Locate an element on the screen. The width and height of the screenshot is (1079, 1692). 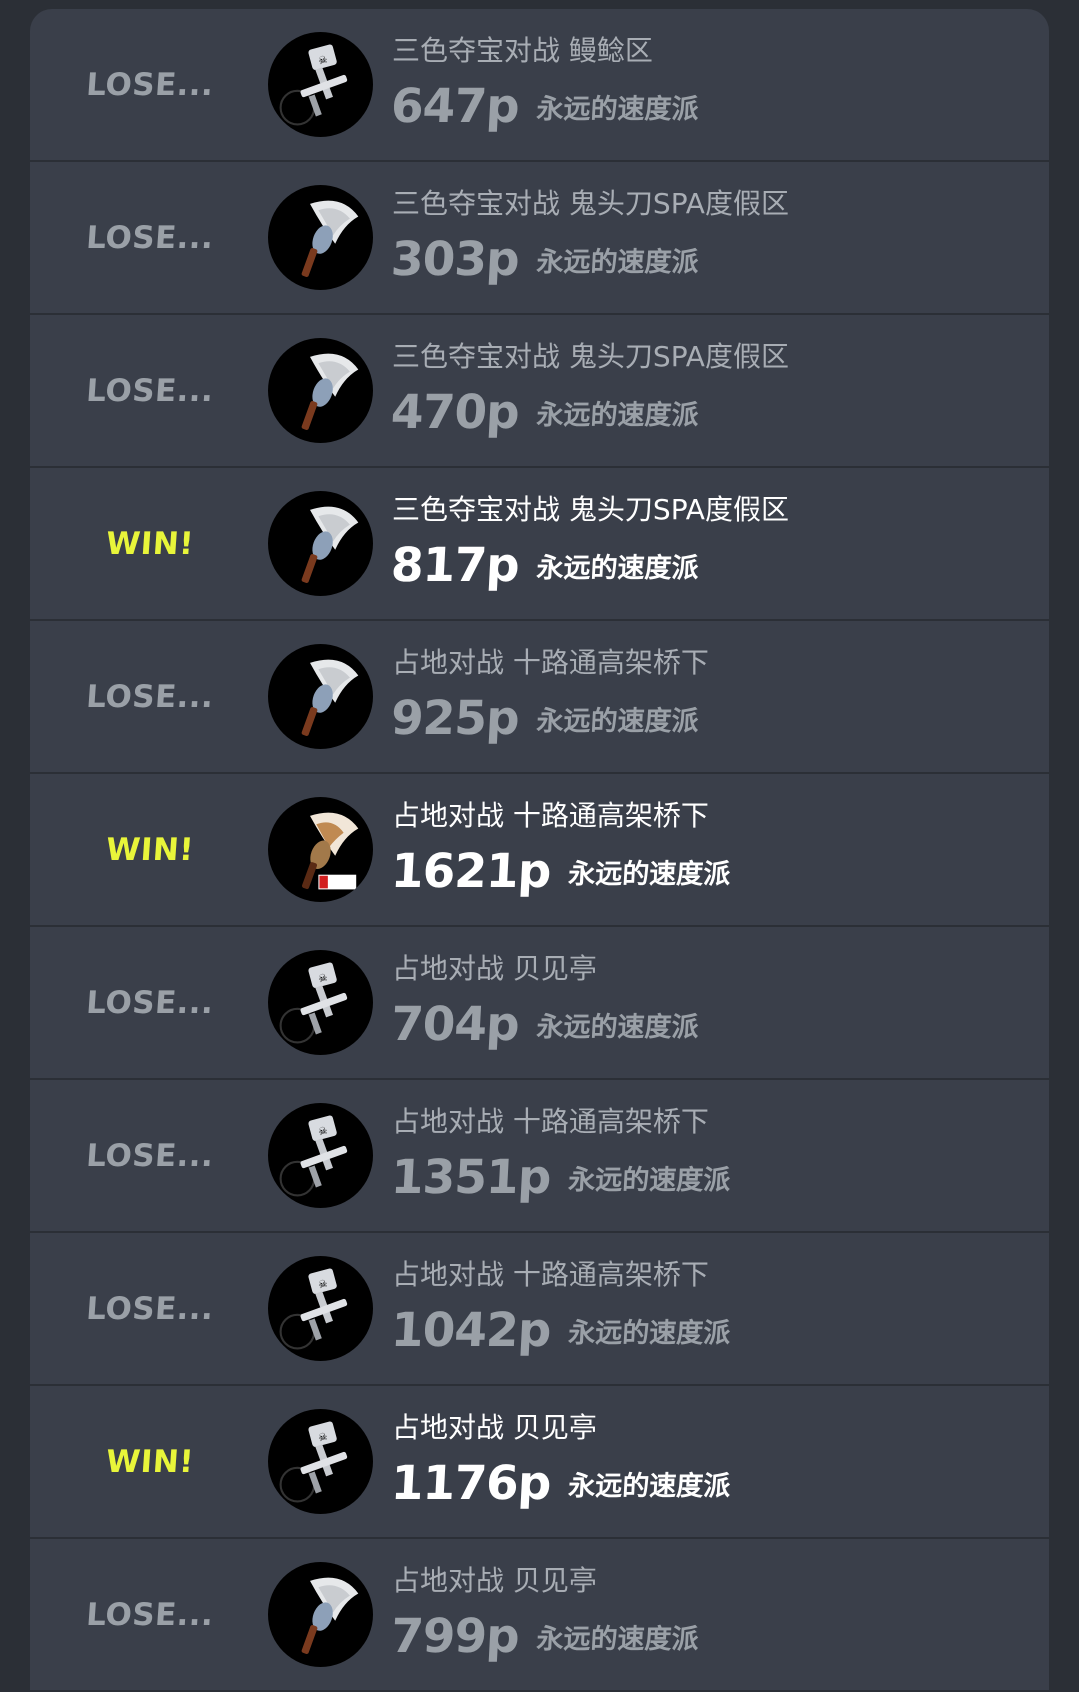
points-value: 925p is located at coordinates (455, 718).